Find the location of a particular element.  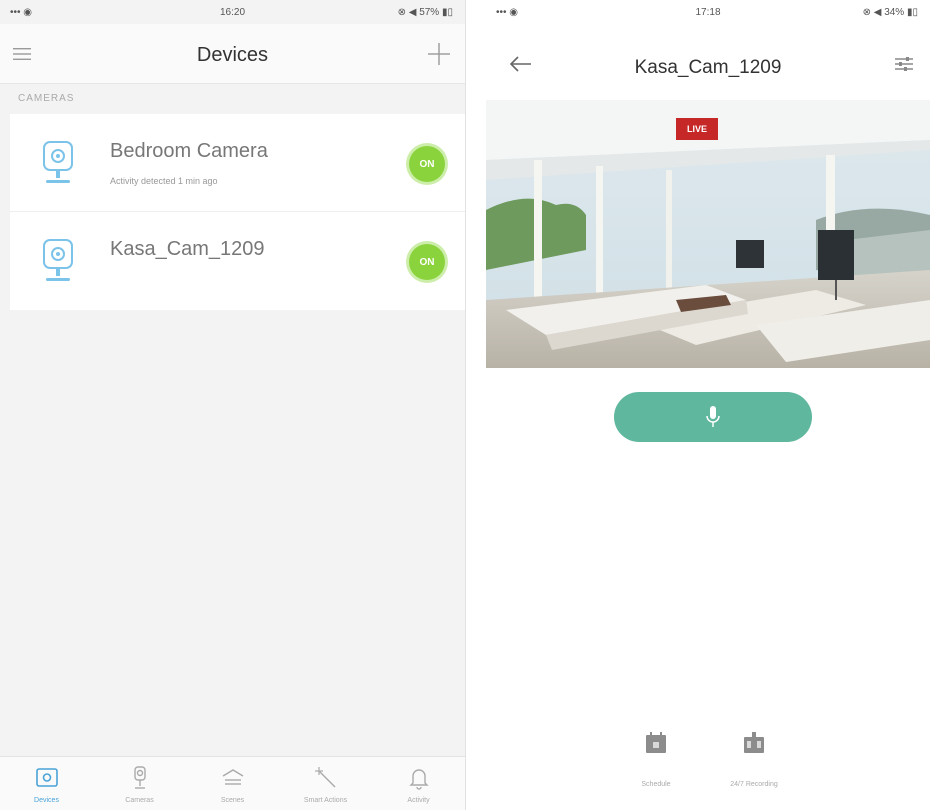

plus-icon is located at coordinates (439, 54).